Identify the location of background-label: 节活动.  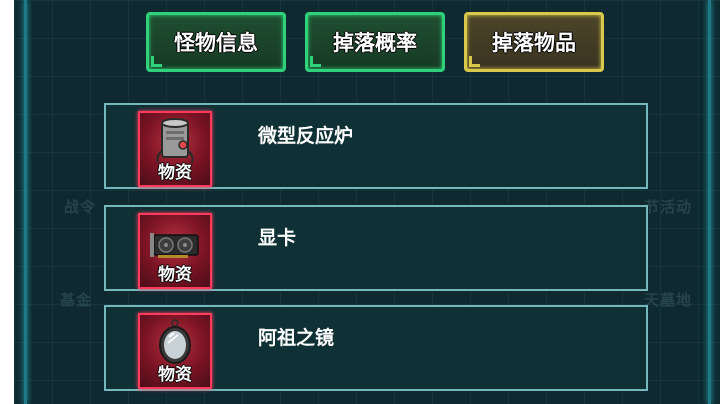
(668, 207).